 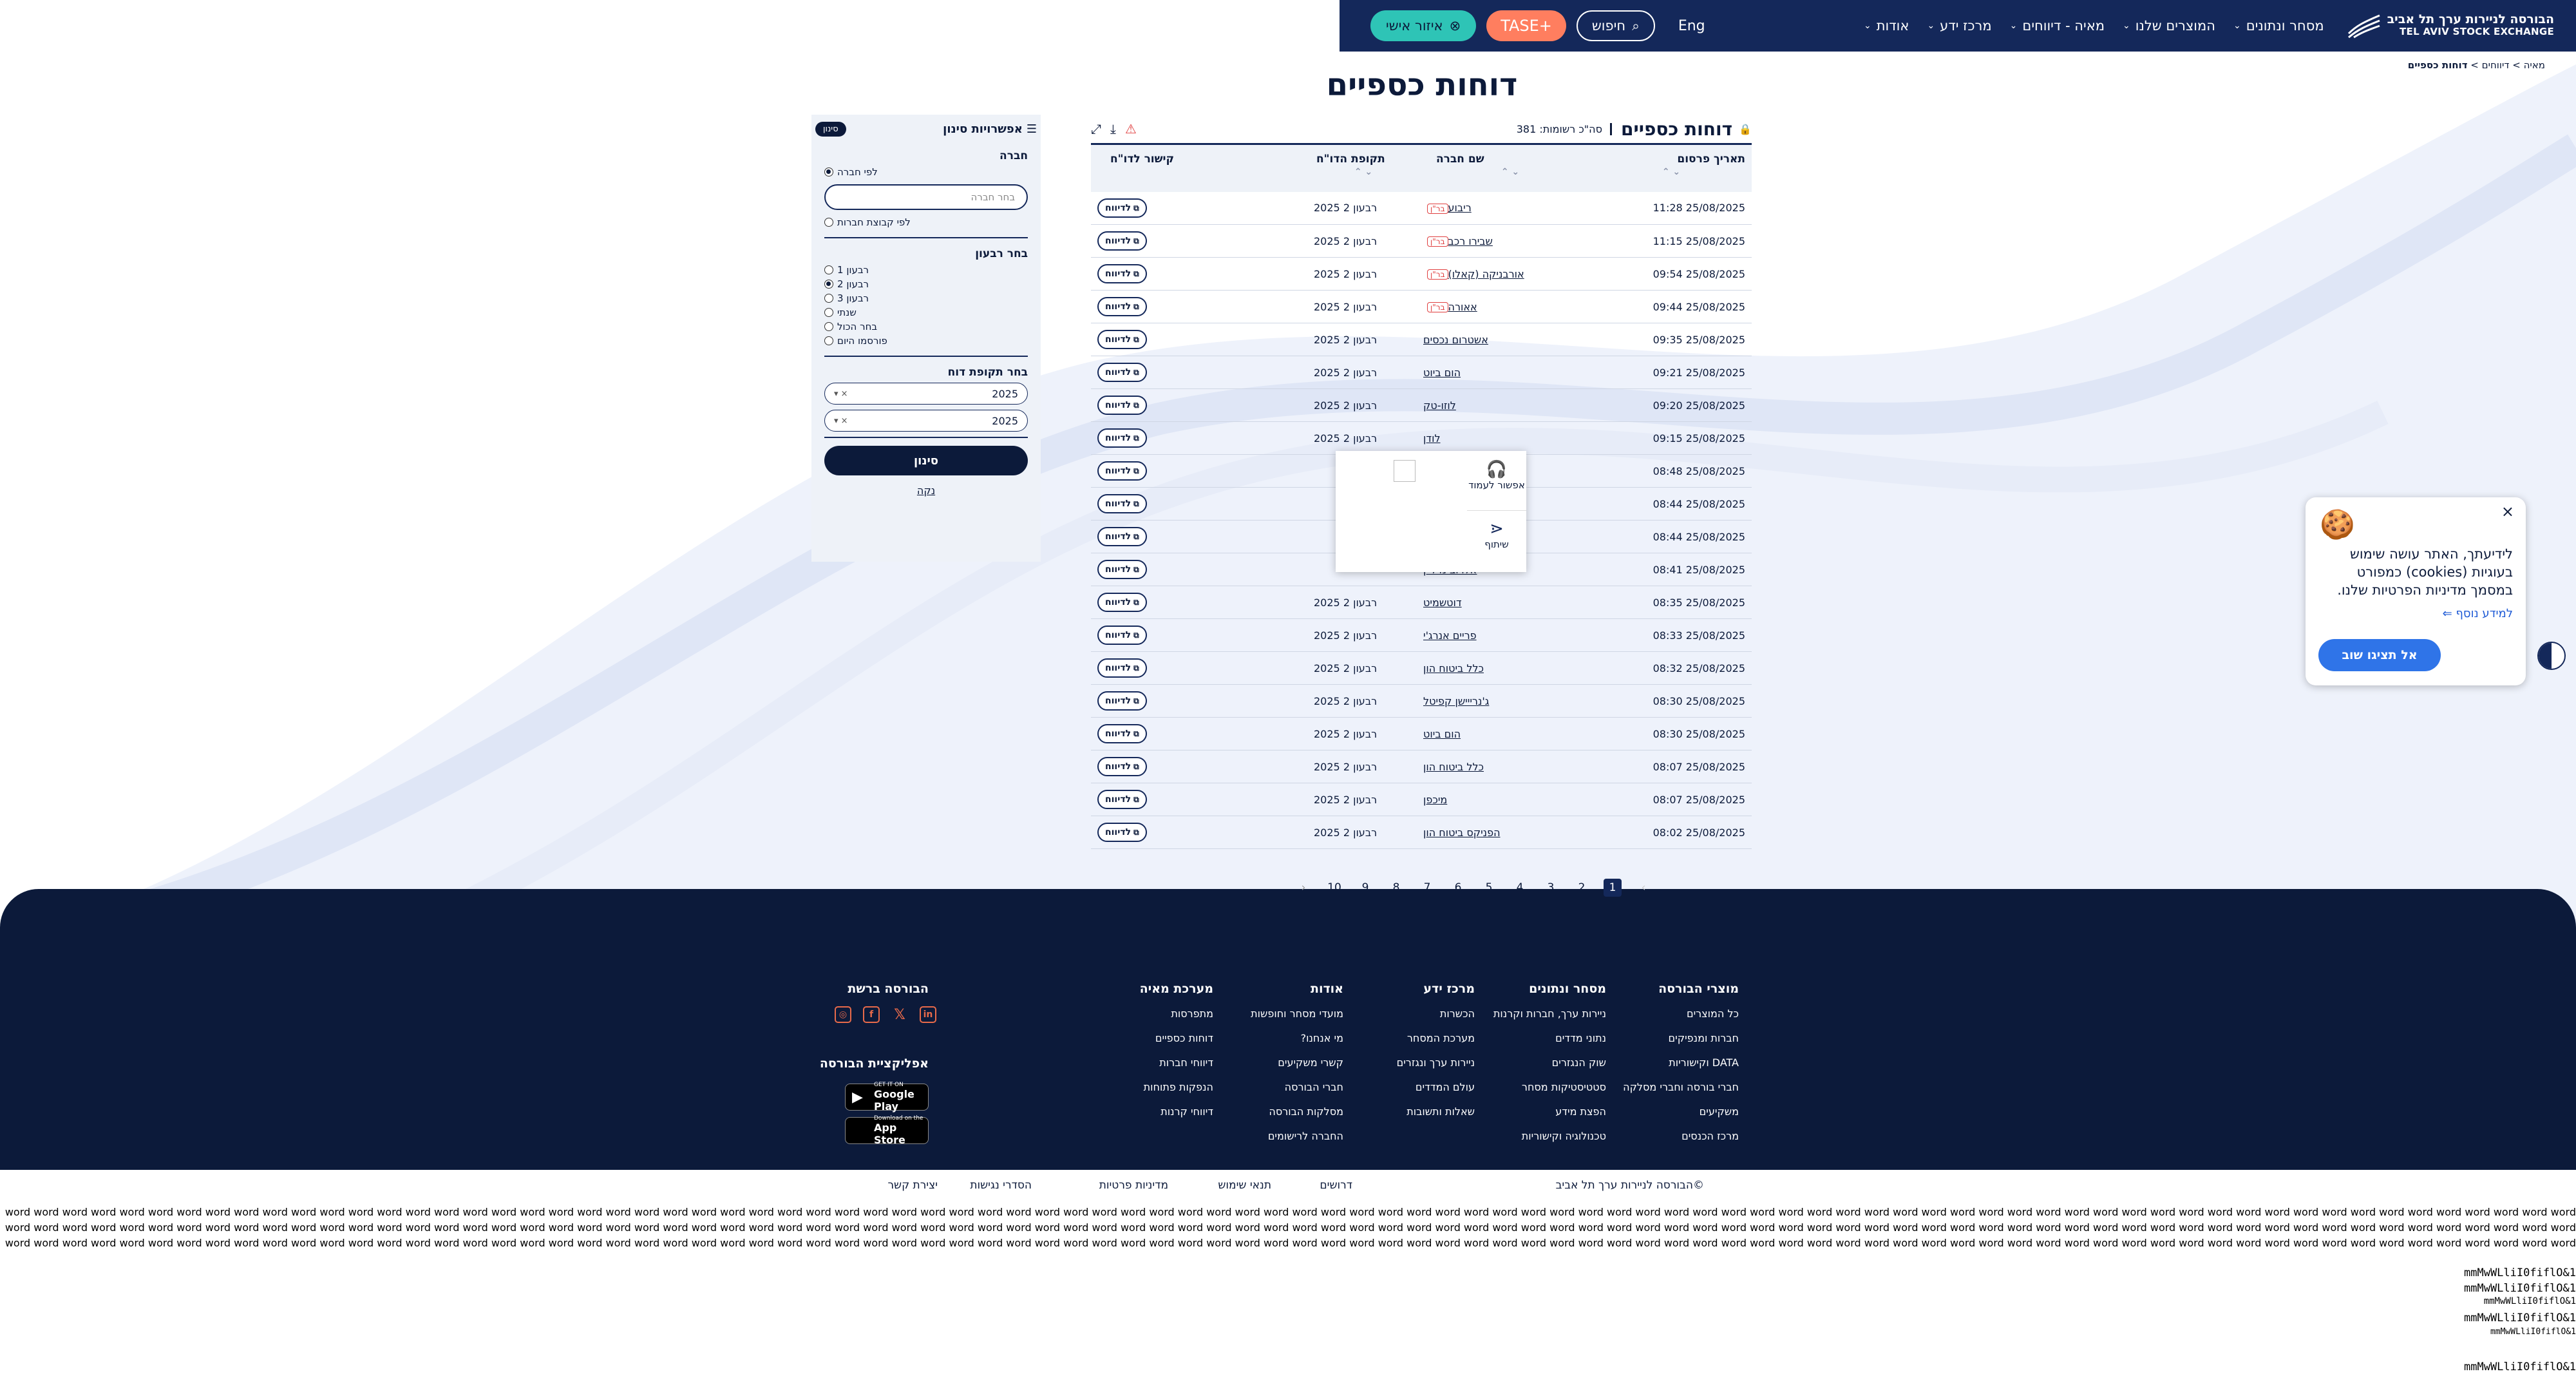 What do you see at coordinates (926, 421) in the screenshot?
I see `period-to-select: 2025 ▾ ×` at bounding box center [926, 421].